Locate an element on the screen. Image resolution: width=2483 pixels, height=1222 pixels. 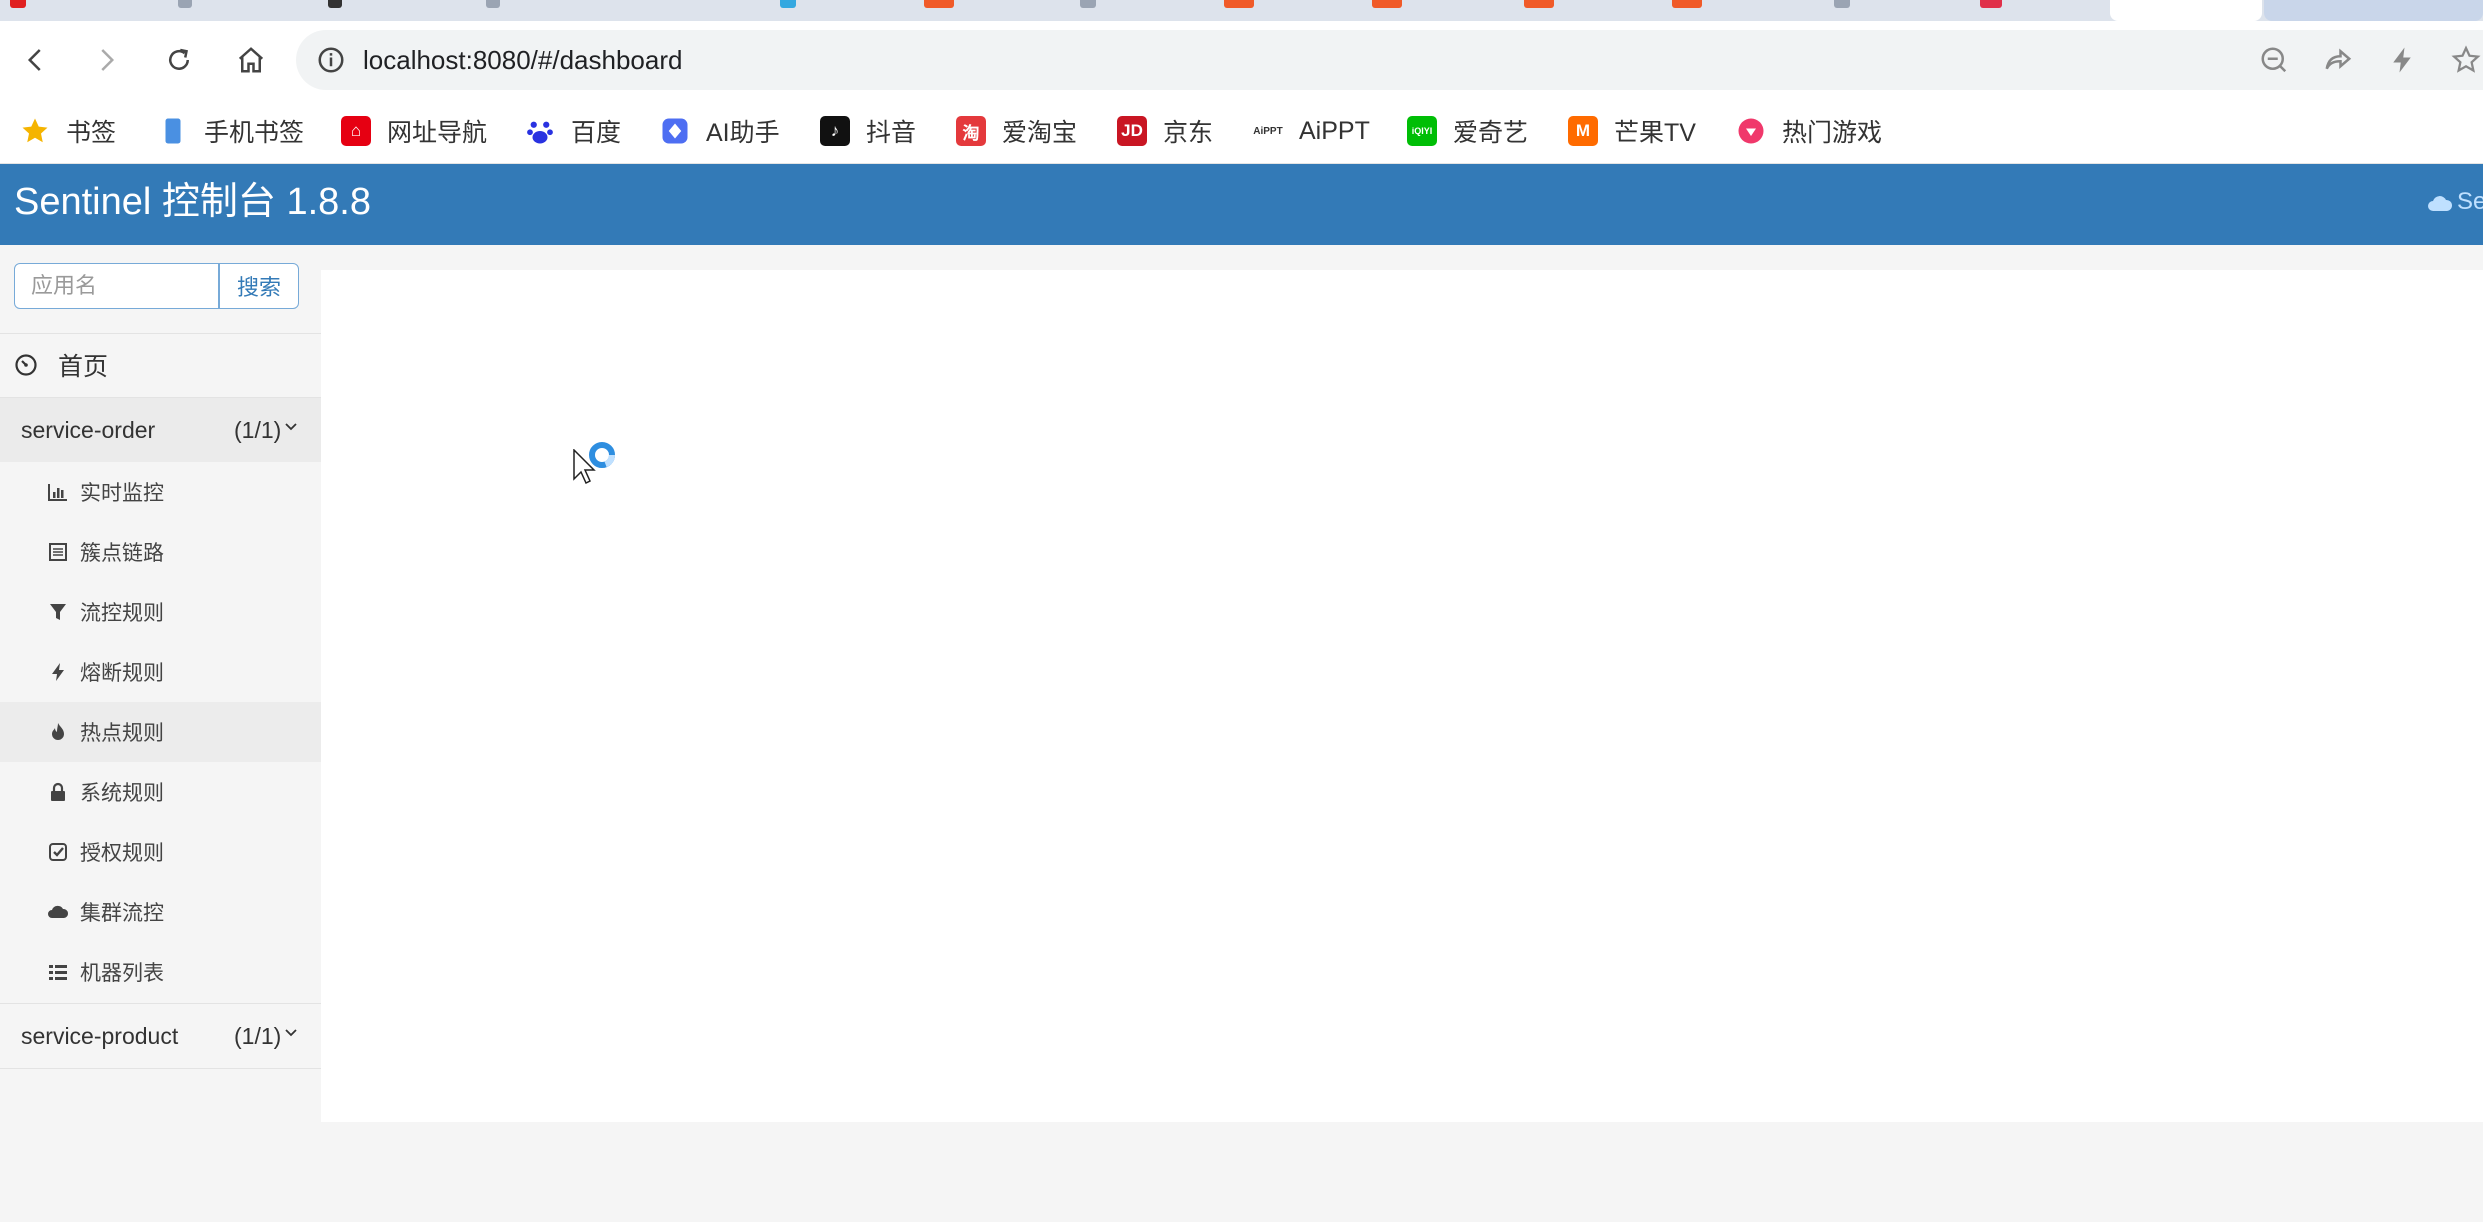
ai-assistant-icon is located at coordinates (675, 131).